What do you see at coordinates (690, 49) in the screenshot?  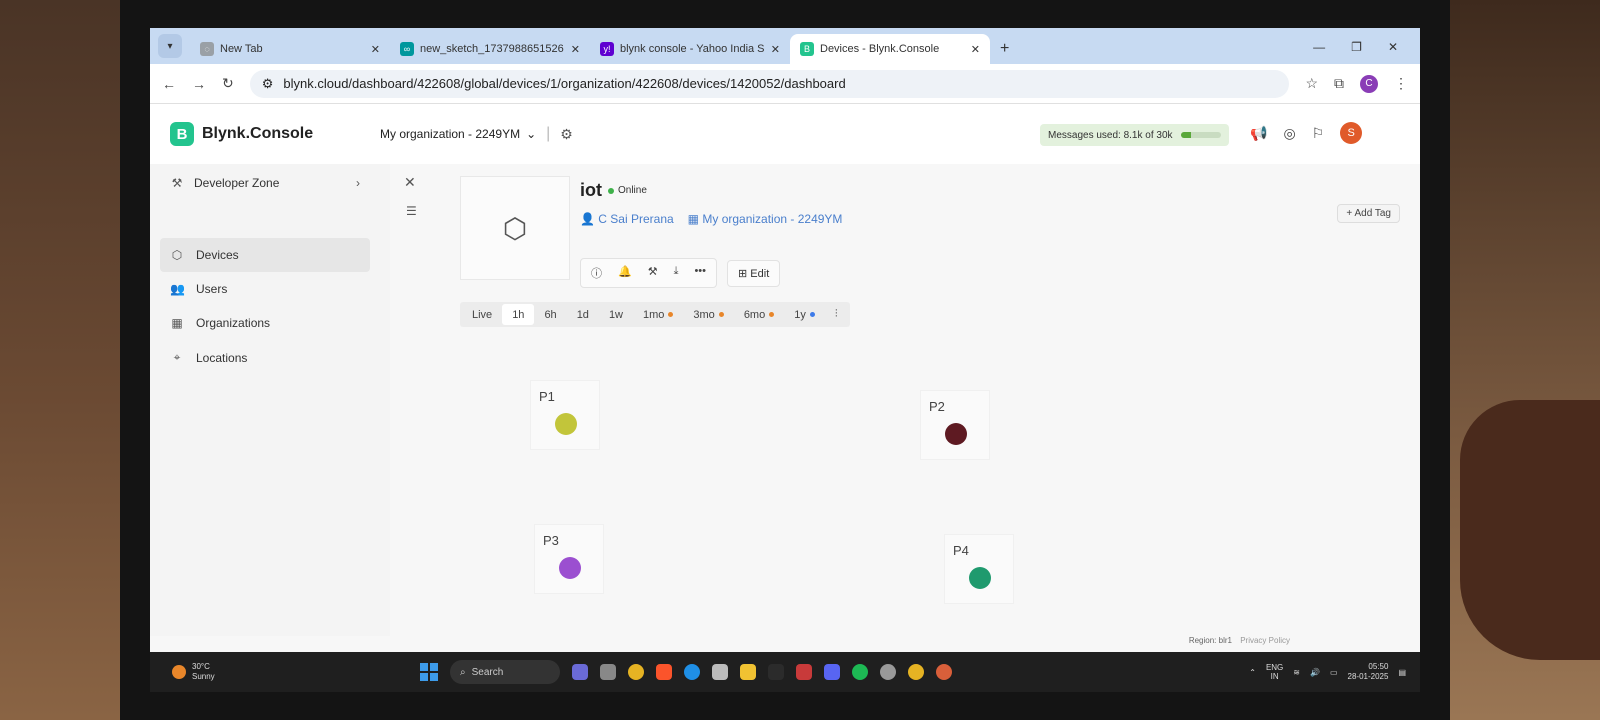 I see `browser-tab: y! blynk console - Yahoo India Se... ✕` at bounding box center [690, 49].